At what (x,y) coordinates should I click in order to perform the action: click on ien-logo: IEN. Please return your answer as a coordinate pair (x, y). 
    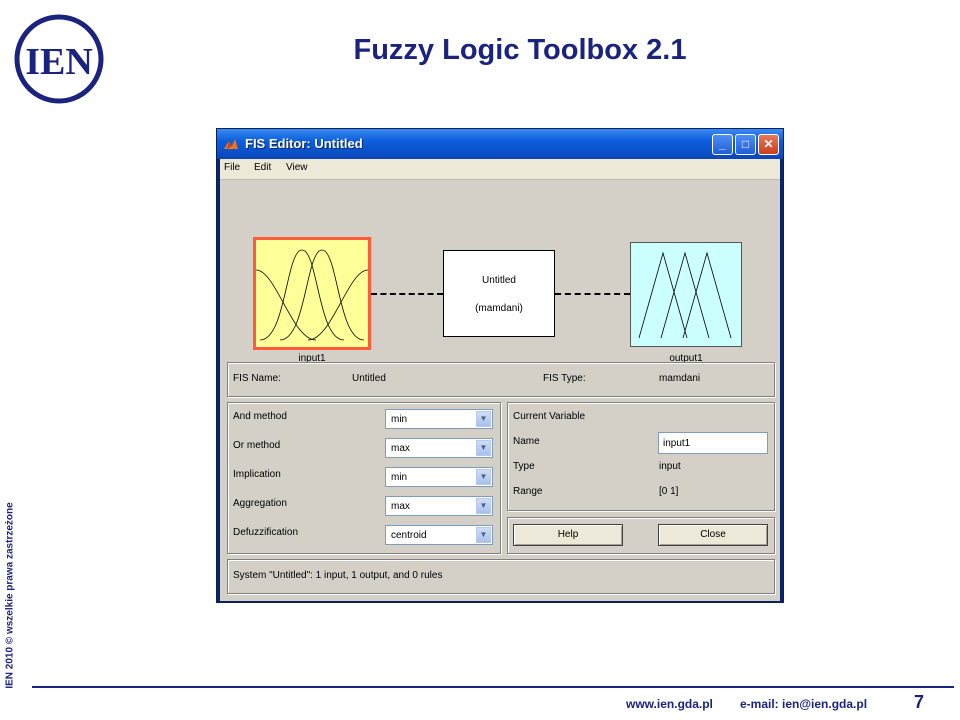
    Looking at the image, I should click on (59, 59).